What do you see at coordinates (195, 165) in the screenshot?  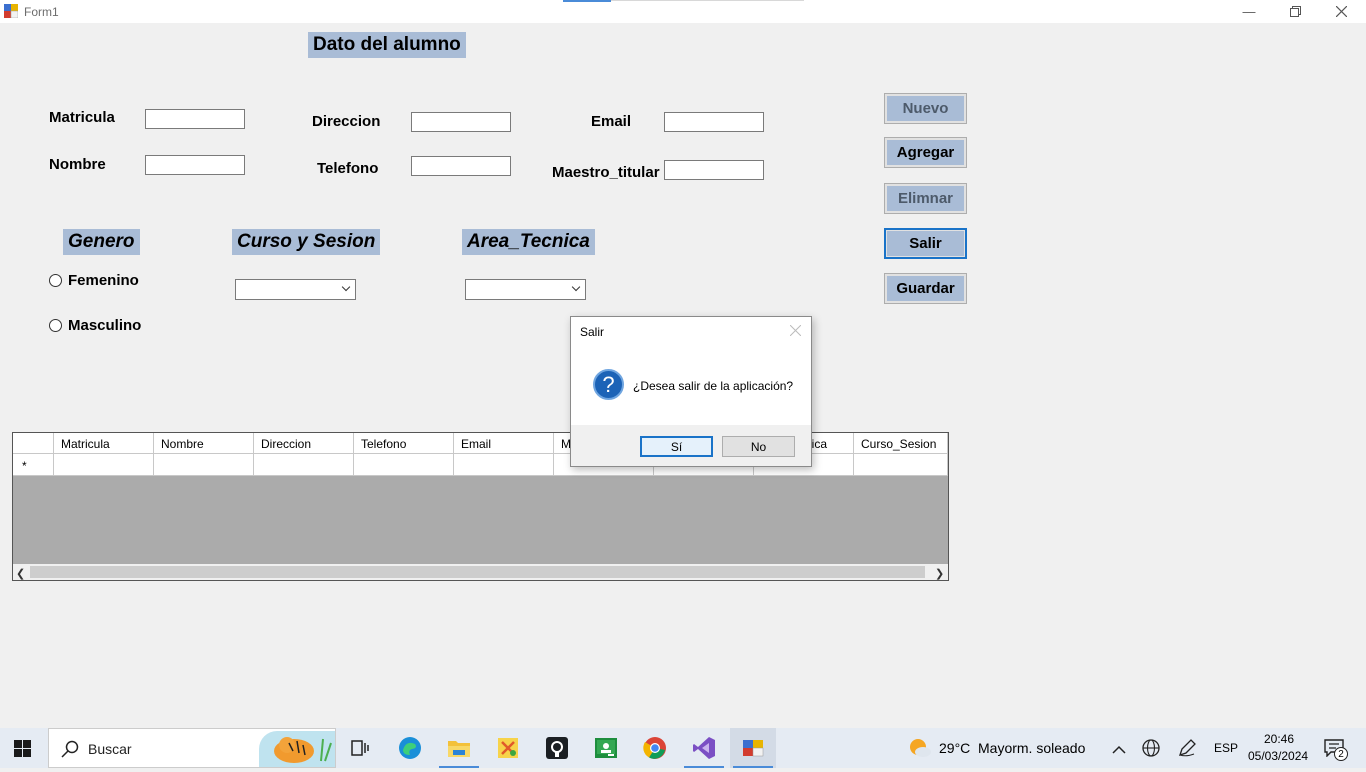 I see `nombre-input` at bounding box center [195, 165].